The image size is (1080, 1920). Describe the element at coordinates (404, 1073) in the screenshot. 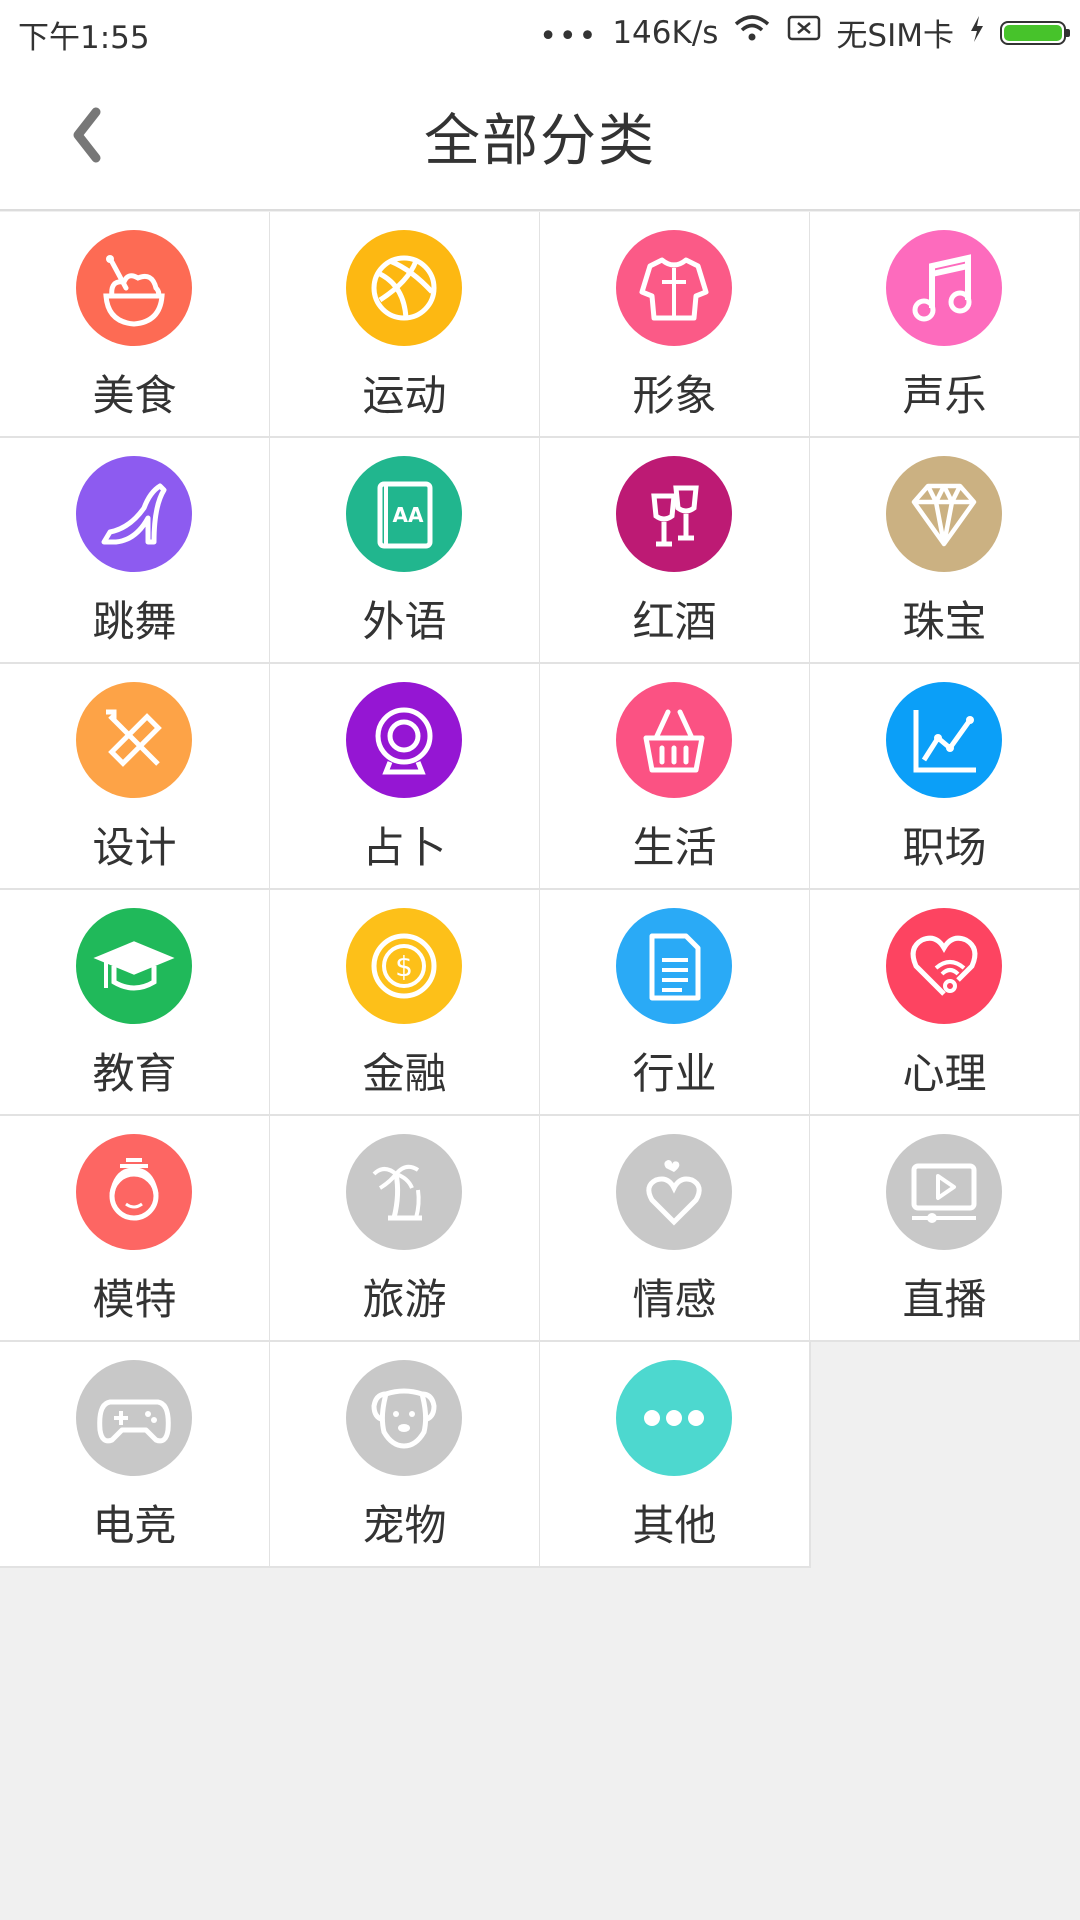

I see `category-label: 金融` at that location.